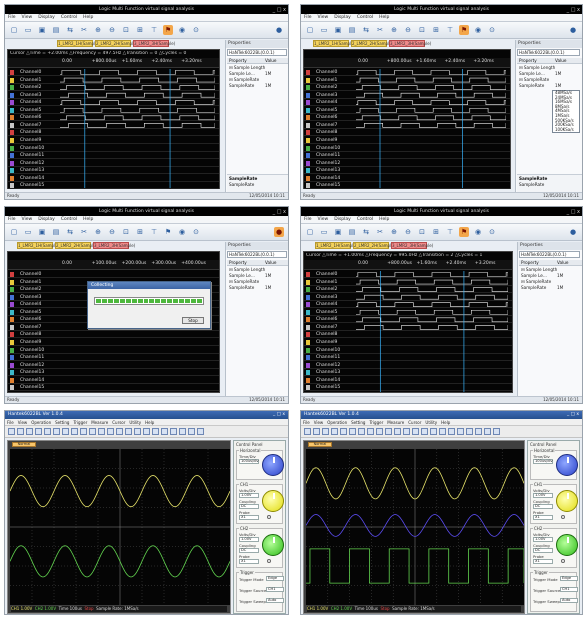 The image size is (587, 619). What do you see at coordinates (563, 561) in the screenshot?
I see `ch2-enable-radio` at bounding box center [563, 561].